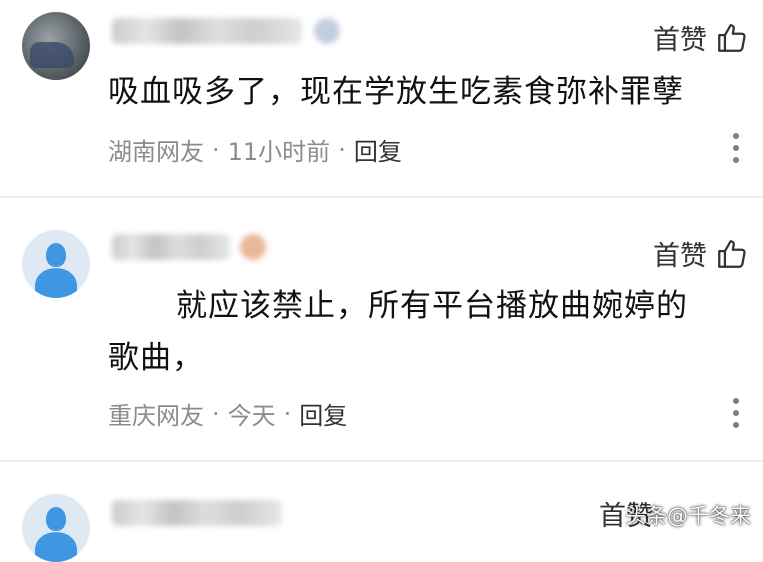 This screenshot has width=763, height=562. I want to click on comment-time: 今天, so click(251, 416).